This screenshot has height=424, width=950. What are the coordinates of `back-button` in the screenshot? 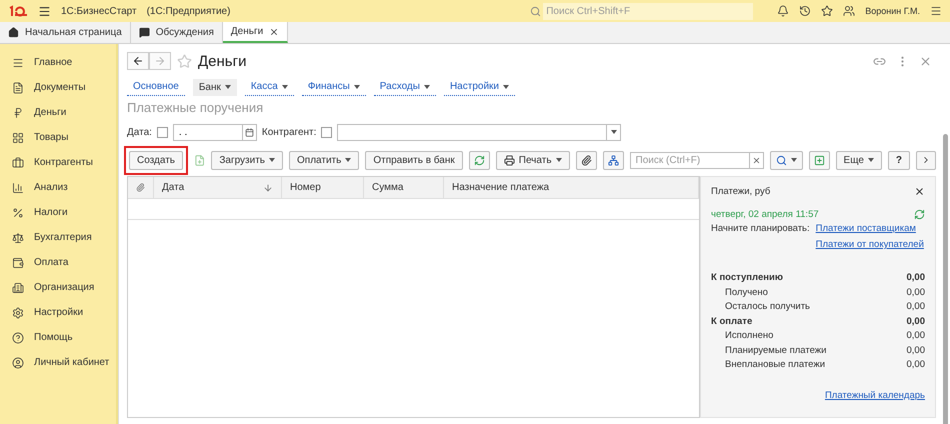 It's located at (138, 61).